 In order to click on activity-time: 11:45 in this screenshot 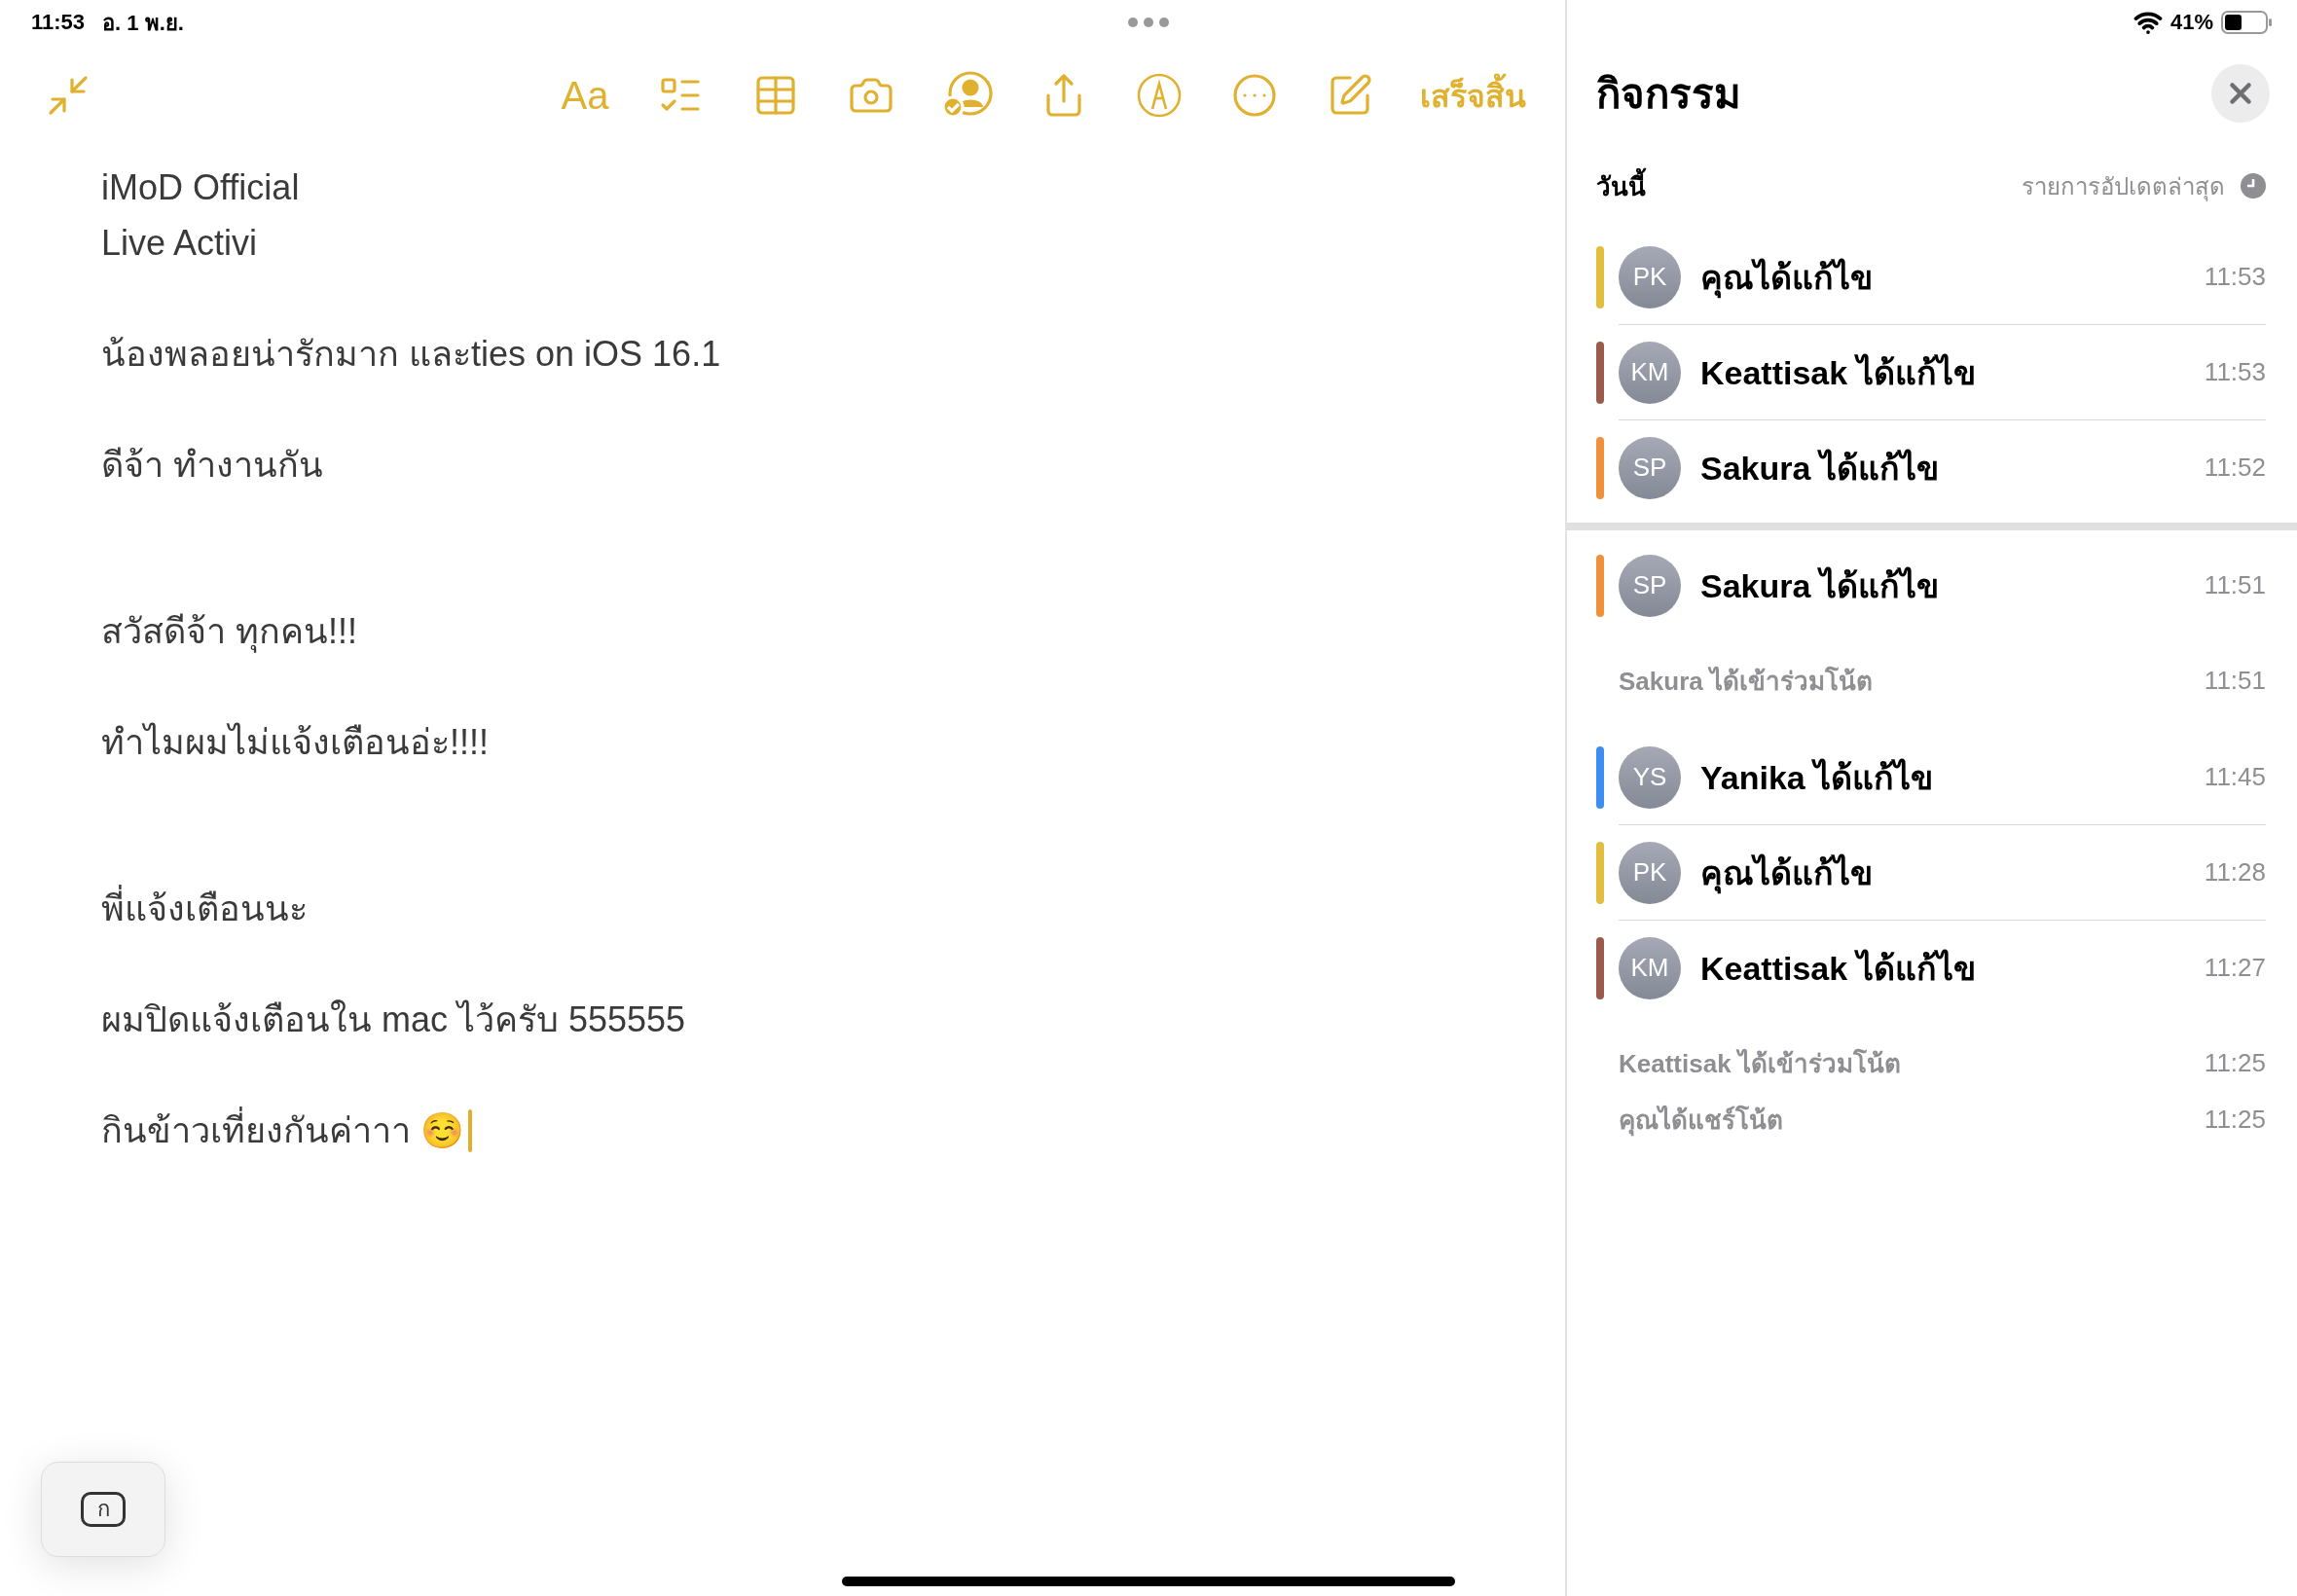, I will do `click(2235, 777)`.